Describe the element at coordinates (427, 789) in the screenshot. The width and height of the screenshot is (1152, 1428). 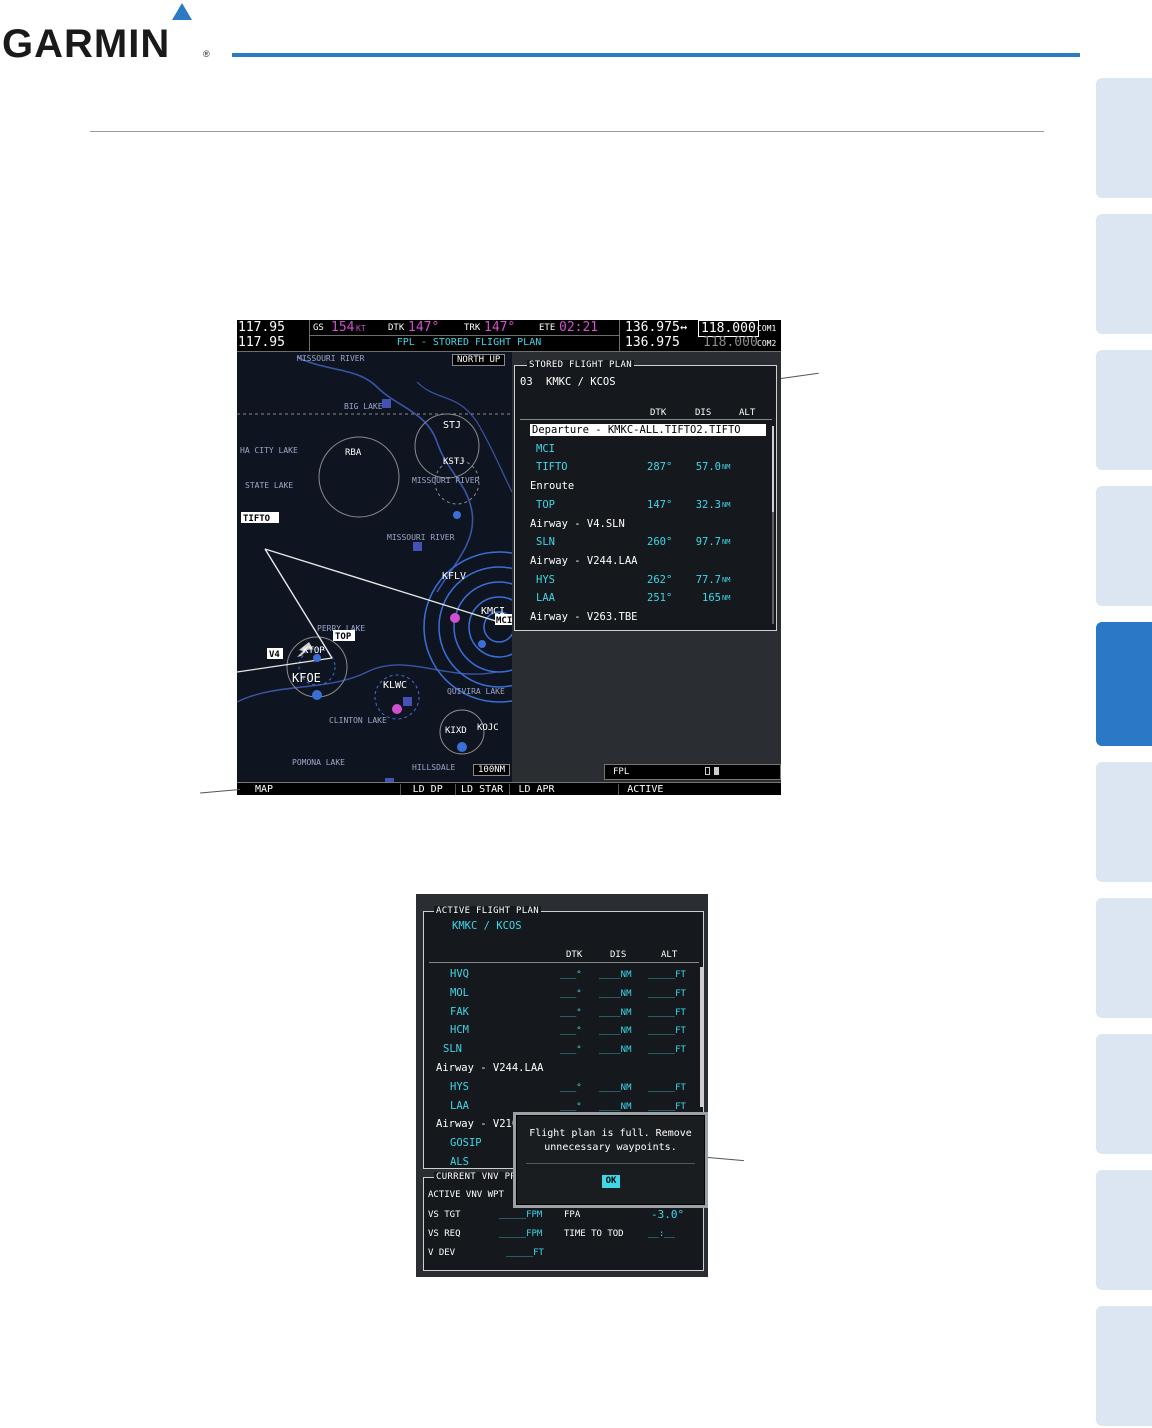
I see `softkey: LD DP` at that location.